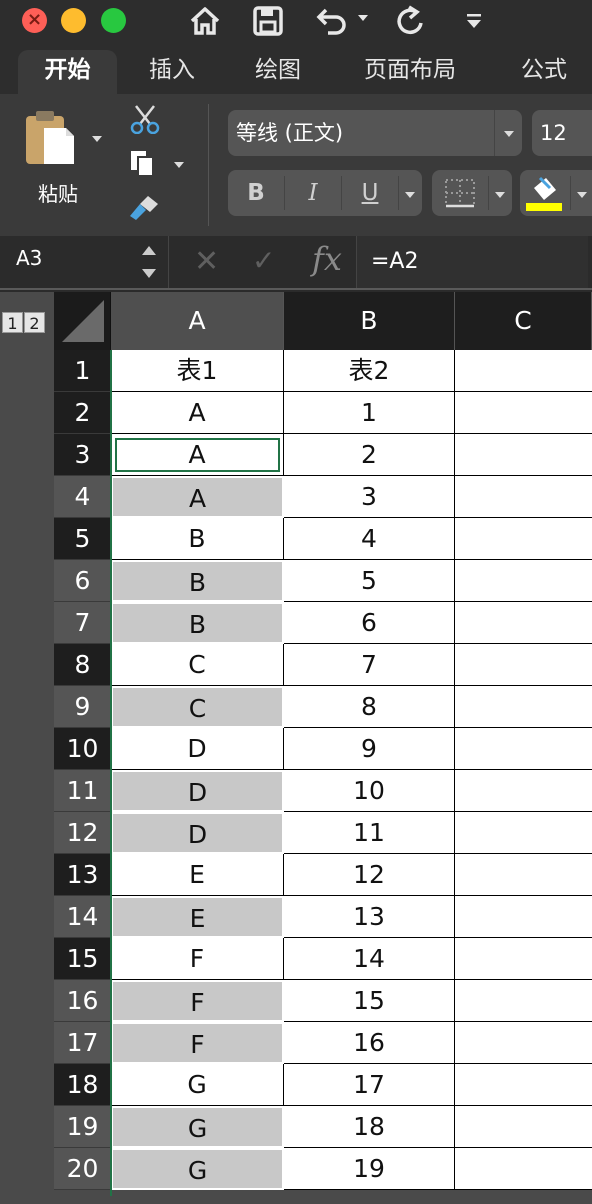  I want to click on undo-dropdown-icon, so click(363, 27).